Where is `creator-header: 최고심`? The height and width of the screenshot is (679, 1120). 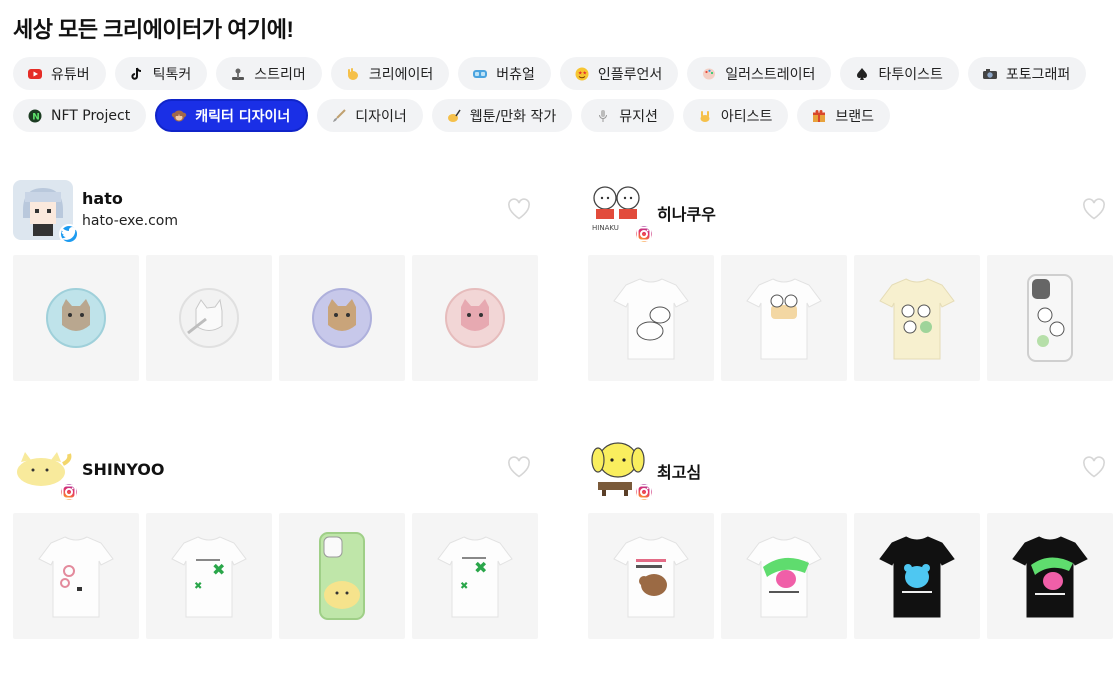 creator-header: 최고심 is located at coordinates (850, 475).